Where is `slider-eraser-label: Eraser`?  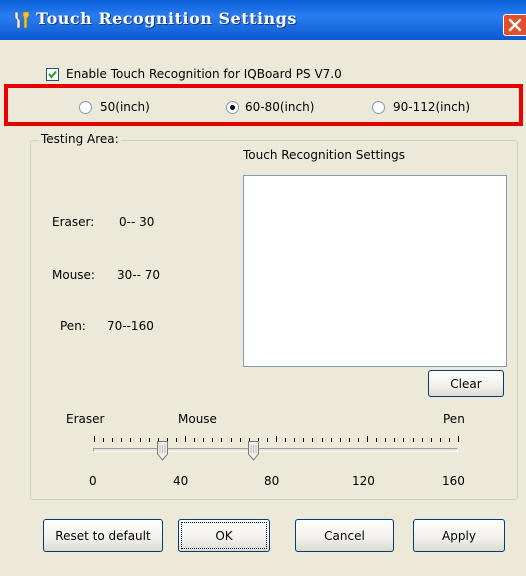
slider-eraser-label: Eraser is located at coordinates (85, 419).